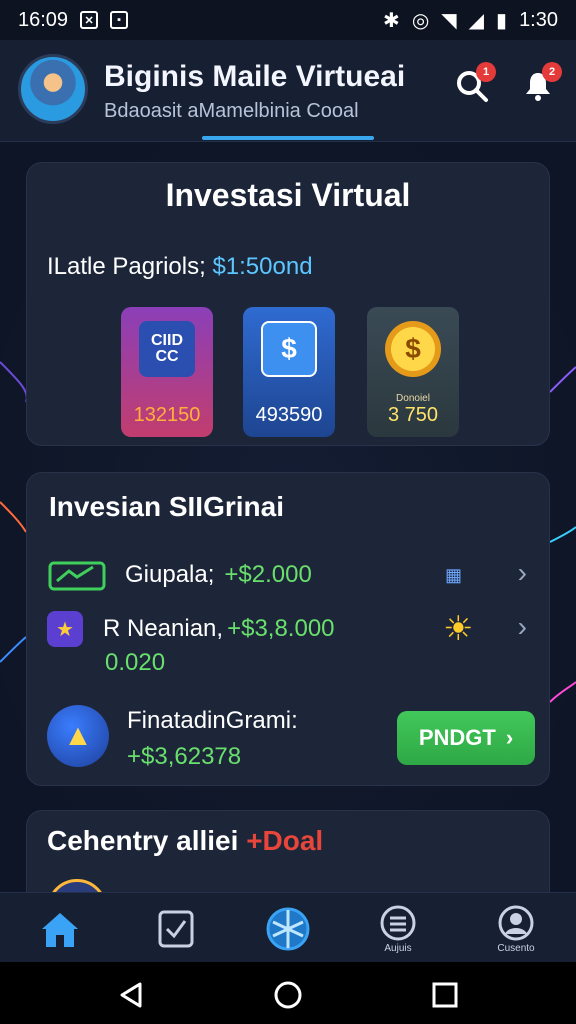 The width and height of the screenshot is (576, 1024). What do you see at coordinates (135, 662) in the screenshot?
I see `item-sub-amount: 0.020` at bounding box center [135, 662].